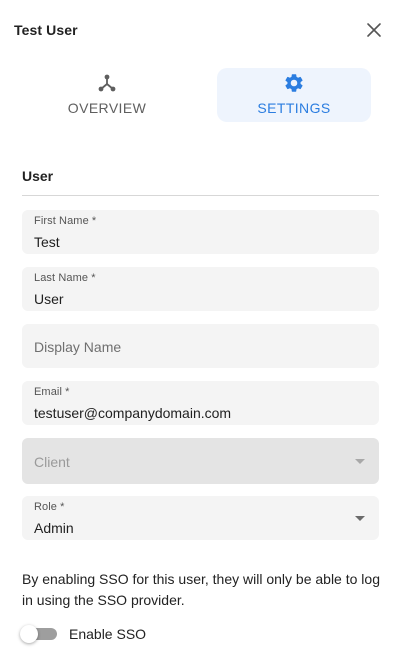  Describe the element at coordinates (108, 634) in the screenshot. I see `enable-sso-label: Enable SSO` at that location.